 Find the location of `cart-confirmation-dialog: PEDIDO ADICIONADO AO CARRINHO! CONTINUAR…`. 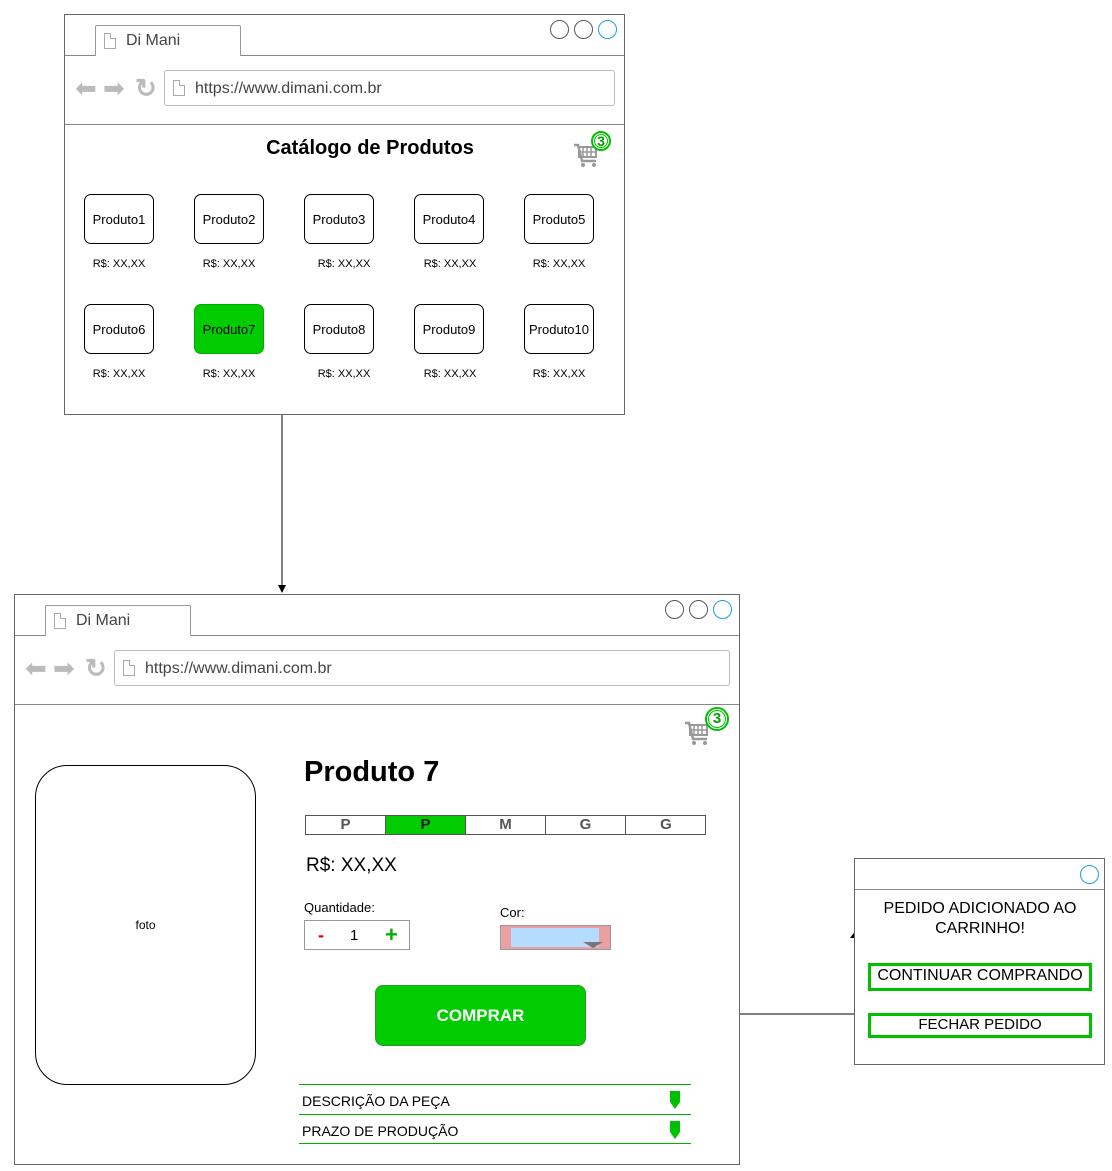

cart-confirmation-dialog: PEDIDO ADICIONADO AO CARRINHO! CONTINUAR… is located at coordinates (979, 961).